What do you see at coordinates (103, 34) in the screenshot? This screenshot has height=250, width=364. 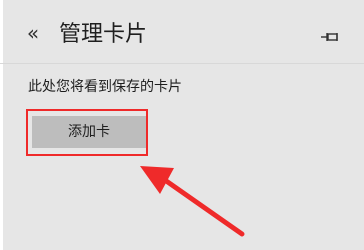 I see `page-title: 管理卡片` at bounding box center [103, 34].